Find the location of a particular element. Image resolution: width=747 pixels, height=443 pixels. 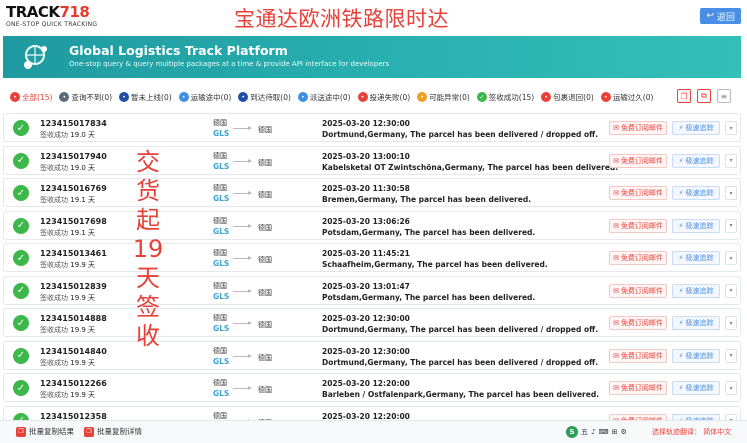

filter-tab: • 到达待取(0) is located at coordinates (264, 97).